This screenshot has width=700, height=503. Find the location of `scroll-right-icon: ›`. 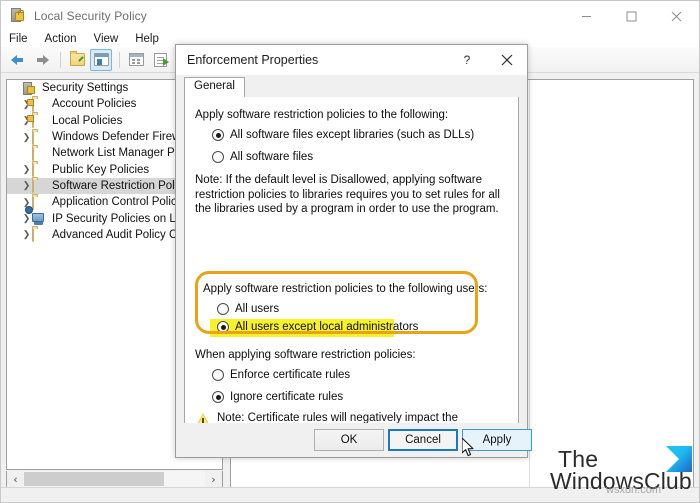

scroll-right-icon: › is located at coordinates (213, 479).